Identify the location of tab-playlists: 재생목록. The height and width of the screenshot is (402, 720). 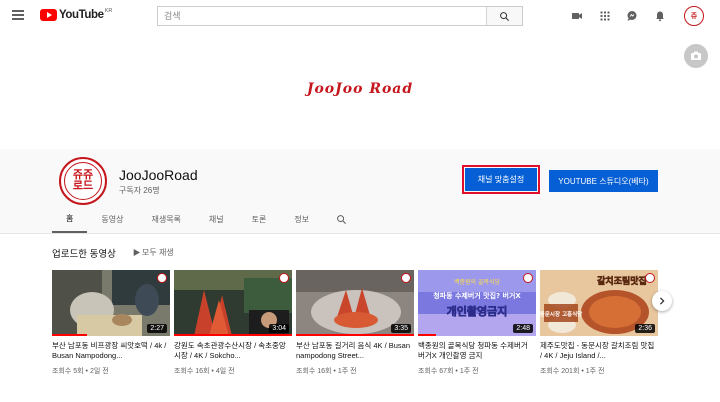
(165, 219).